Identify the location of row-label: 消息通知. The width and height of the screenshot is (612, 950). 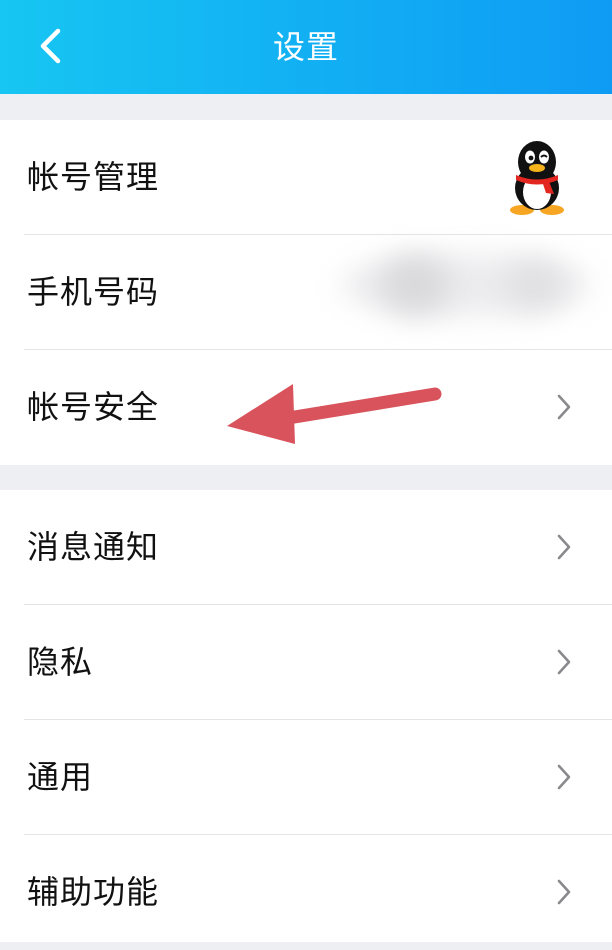
(93, 547).